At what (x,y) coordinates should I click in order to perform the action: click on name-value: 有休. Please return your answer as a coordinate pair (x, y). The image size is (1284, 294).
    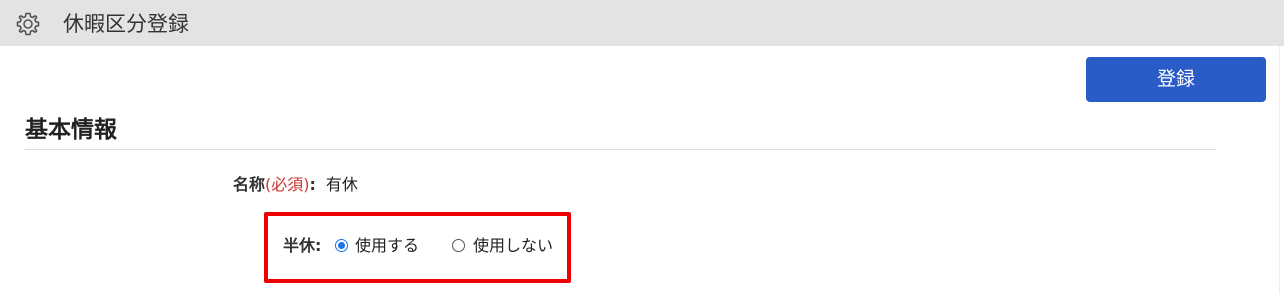
    Looking at the image, I should click on (341, 184).